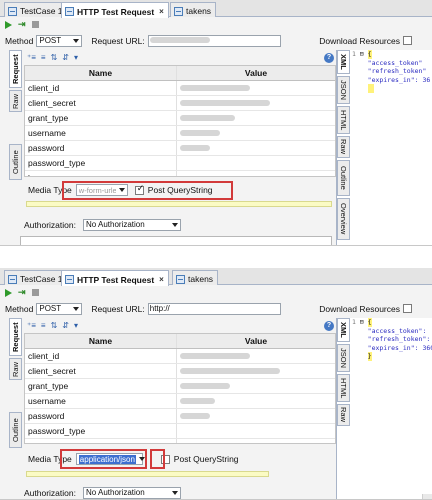  What do you see at coordinates (392, 331) in the screenshot?
I see `json-line: "access_token":` at bounding box center [392, 331].